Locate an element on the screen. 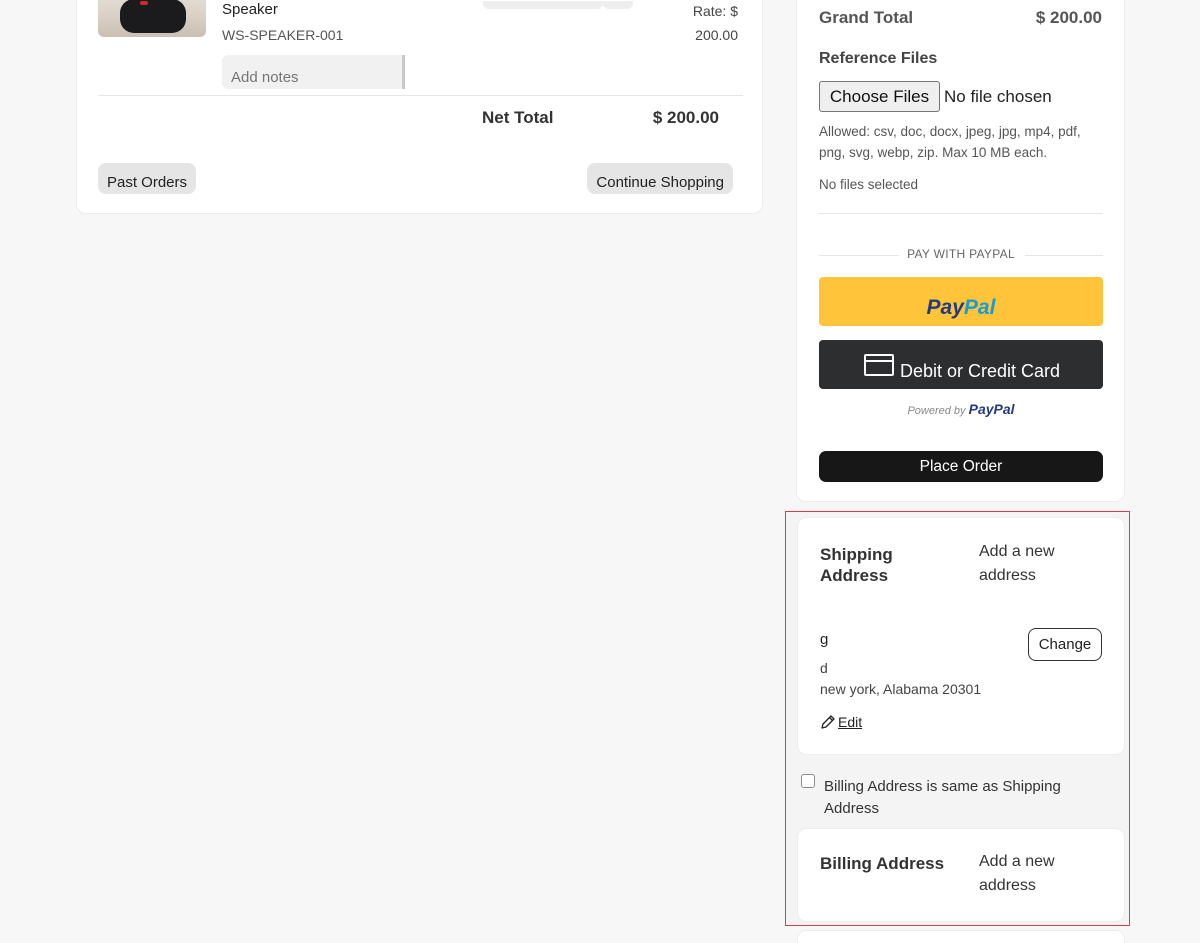  past-orders-button: Past Orders is located at coordinates (147, 178).